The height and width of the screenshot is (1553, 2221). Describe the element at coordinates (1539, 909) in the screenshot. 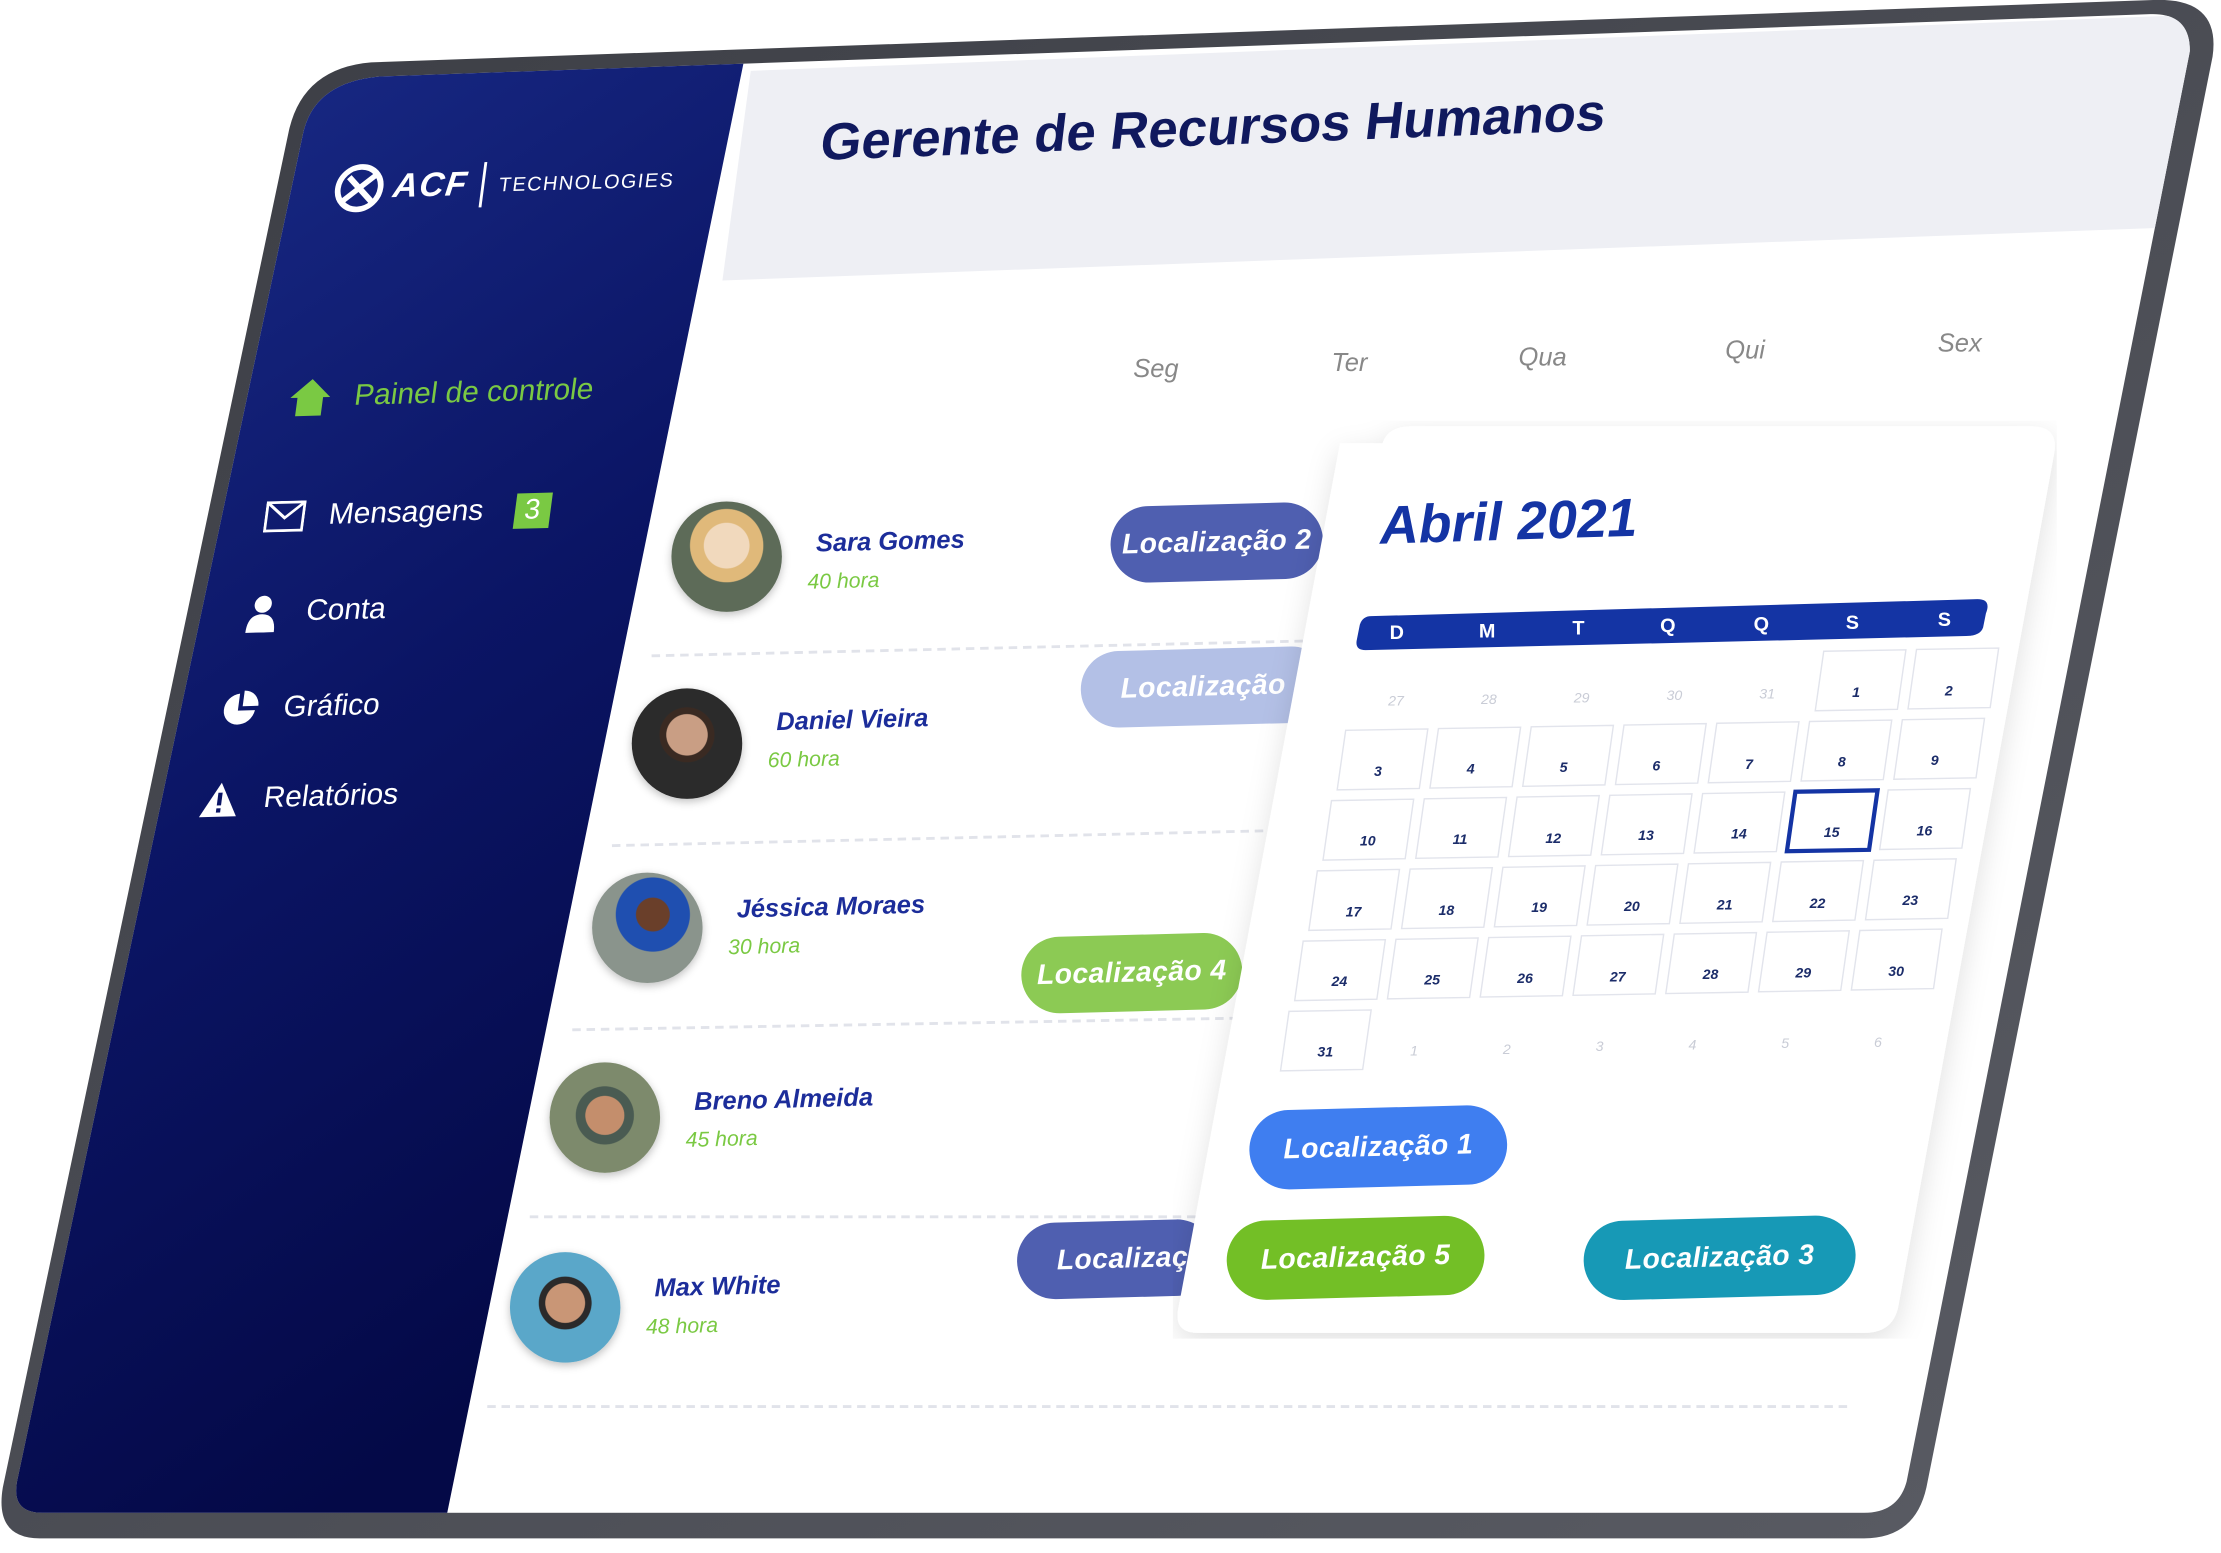

I see `calendar-day-number: 19` at that location.